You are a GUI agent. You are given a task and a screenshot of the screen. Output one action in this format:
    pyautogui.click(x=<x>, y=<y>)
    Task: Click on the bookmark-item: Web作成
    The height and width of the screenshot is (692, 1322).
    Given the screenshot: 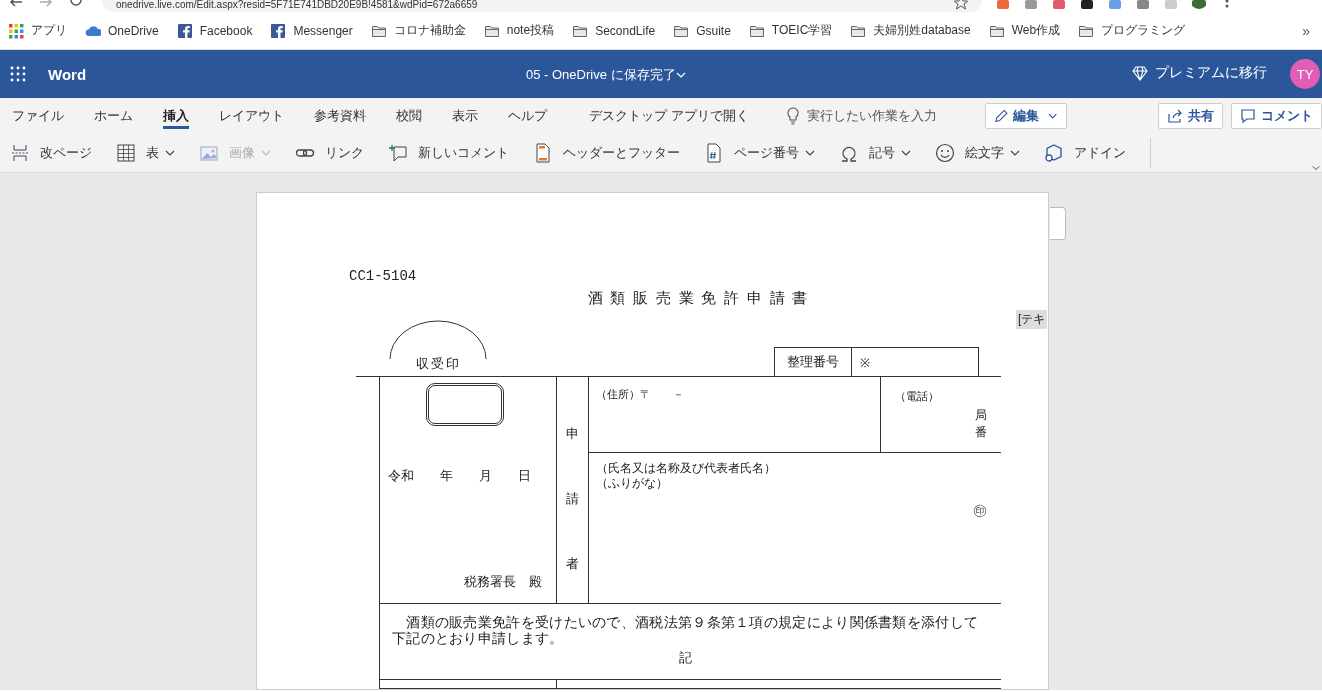 What is the action you would take?
    pyautogui.click(x=1024, y=30)
    